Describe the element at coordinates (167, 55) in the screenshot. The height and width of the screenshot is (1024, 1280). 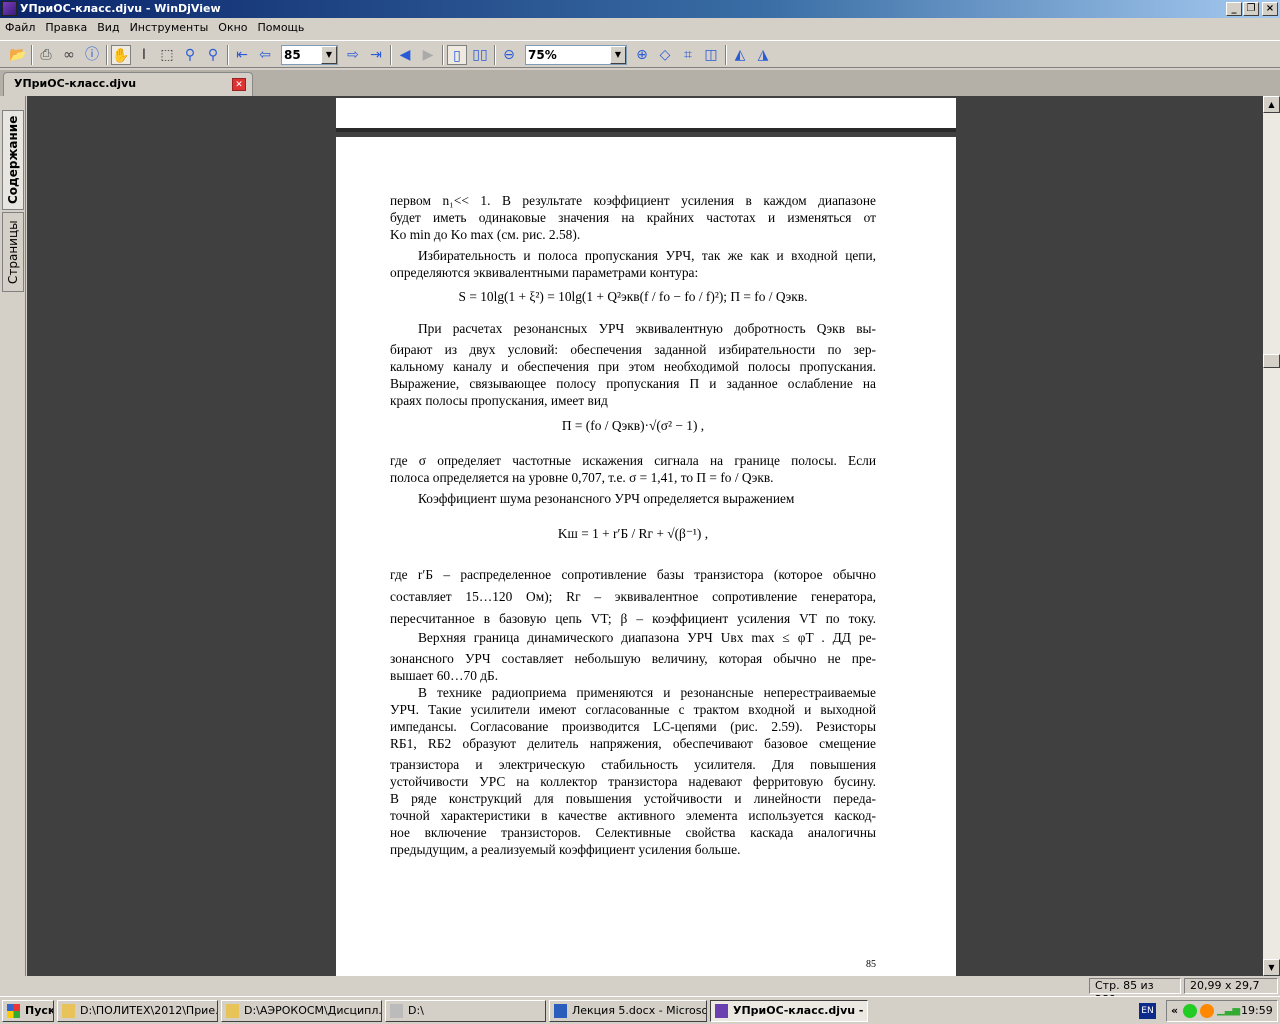
I see `rect-select-icon: ⬚` at that location.